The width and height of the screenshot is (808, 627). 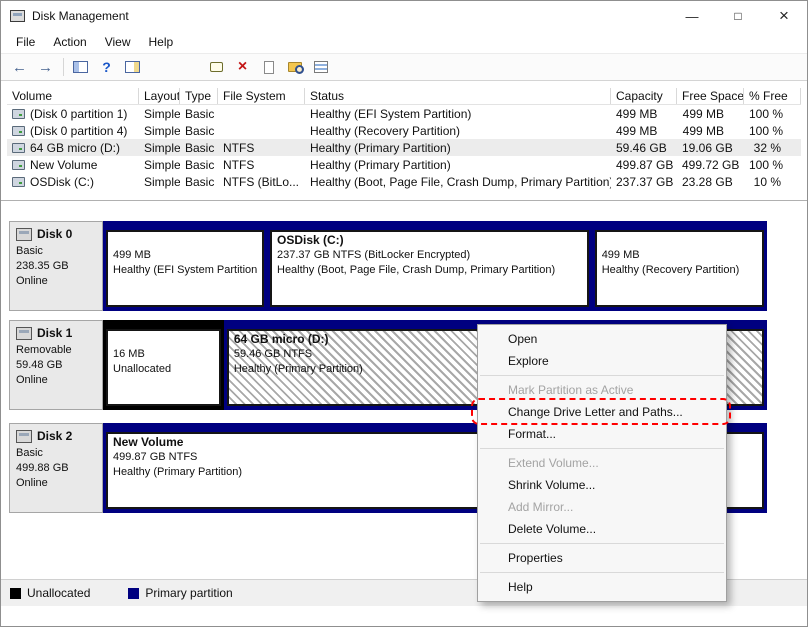 What do you see at coordinates (458, 95) in the screenshot?
I see `column-header-status: Status` at bounding box center [458, 95].